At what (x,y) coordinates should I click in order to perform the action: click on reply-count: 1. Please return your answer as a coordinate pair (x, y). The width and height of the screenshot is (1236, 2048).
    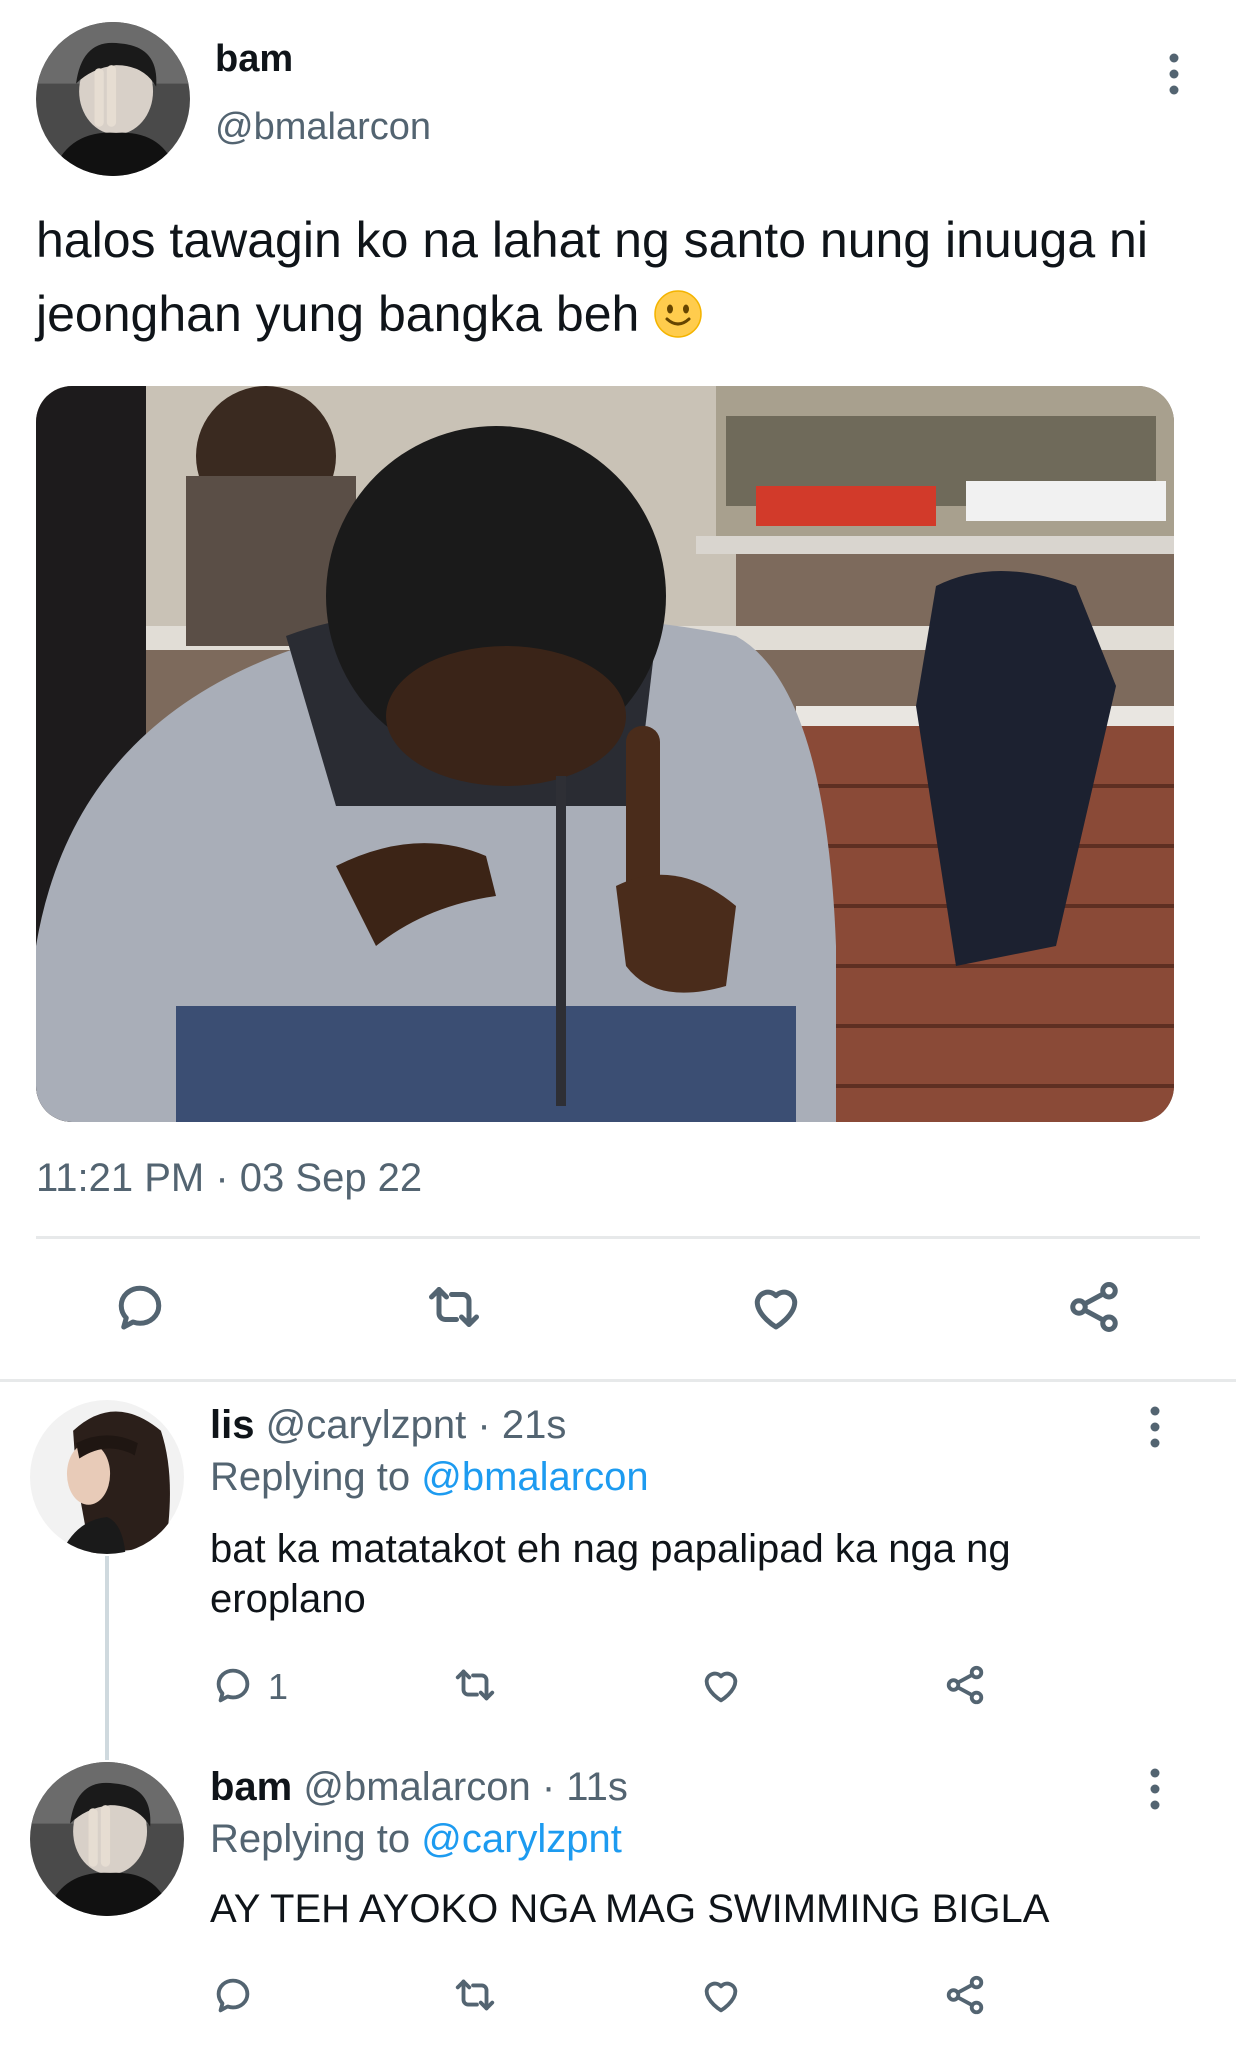
    Looking at the image, I should click on (278, 1686).